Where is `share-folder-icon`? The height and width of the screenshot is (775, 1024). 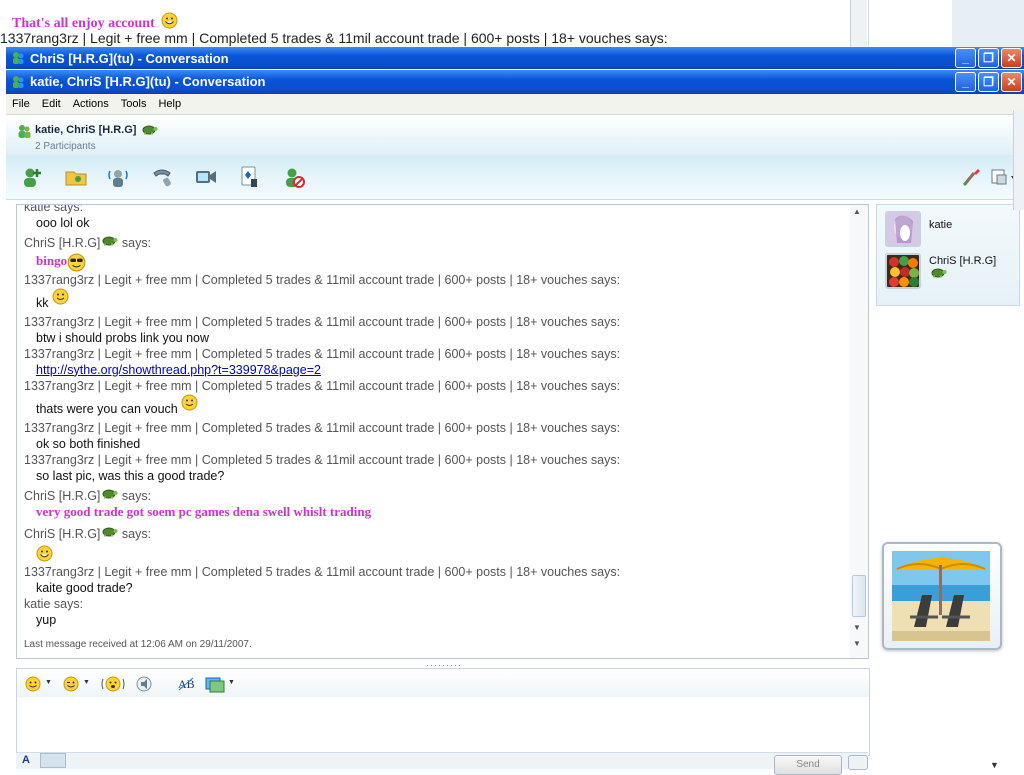 share-folder-icon is located at coordinates (76, 177).